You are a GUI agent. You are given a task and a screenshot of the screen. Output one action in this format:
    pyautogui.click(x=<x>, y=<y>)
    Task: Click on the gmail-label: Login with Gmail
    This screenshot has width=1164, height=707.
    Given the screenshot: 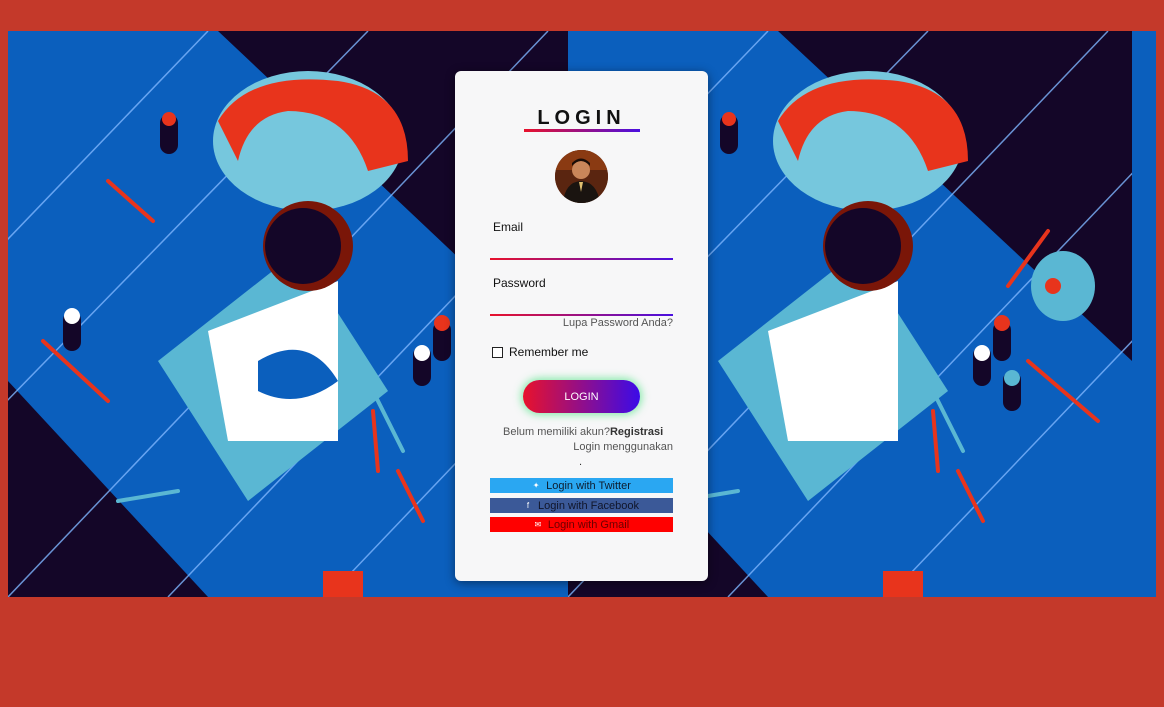 What is the action you would take?
    pyautogui.click(x=588, y=524)
    